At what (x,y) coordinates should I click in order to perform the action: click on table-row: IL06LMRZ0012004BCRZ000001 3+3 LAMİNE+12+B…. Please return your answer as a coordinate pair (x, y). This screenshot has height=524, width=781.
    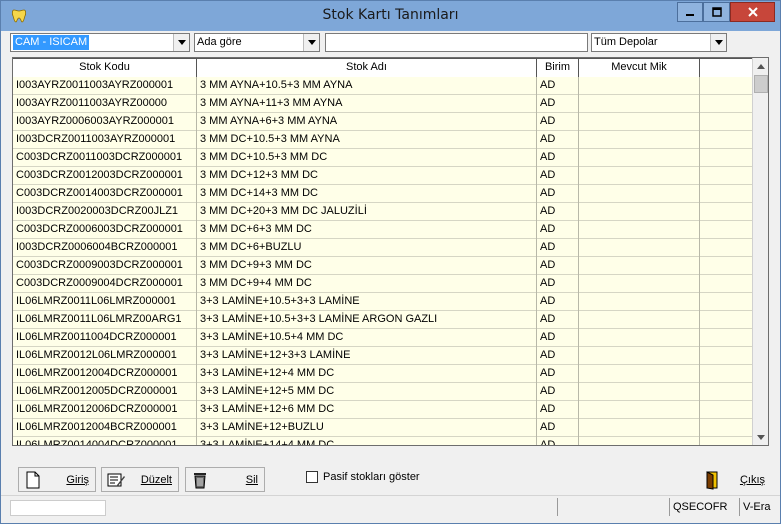
    Looking at the image, I should click on (383, 428).